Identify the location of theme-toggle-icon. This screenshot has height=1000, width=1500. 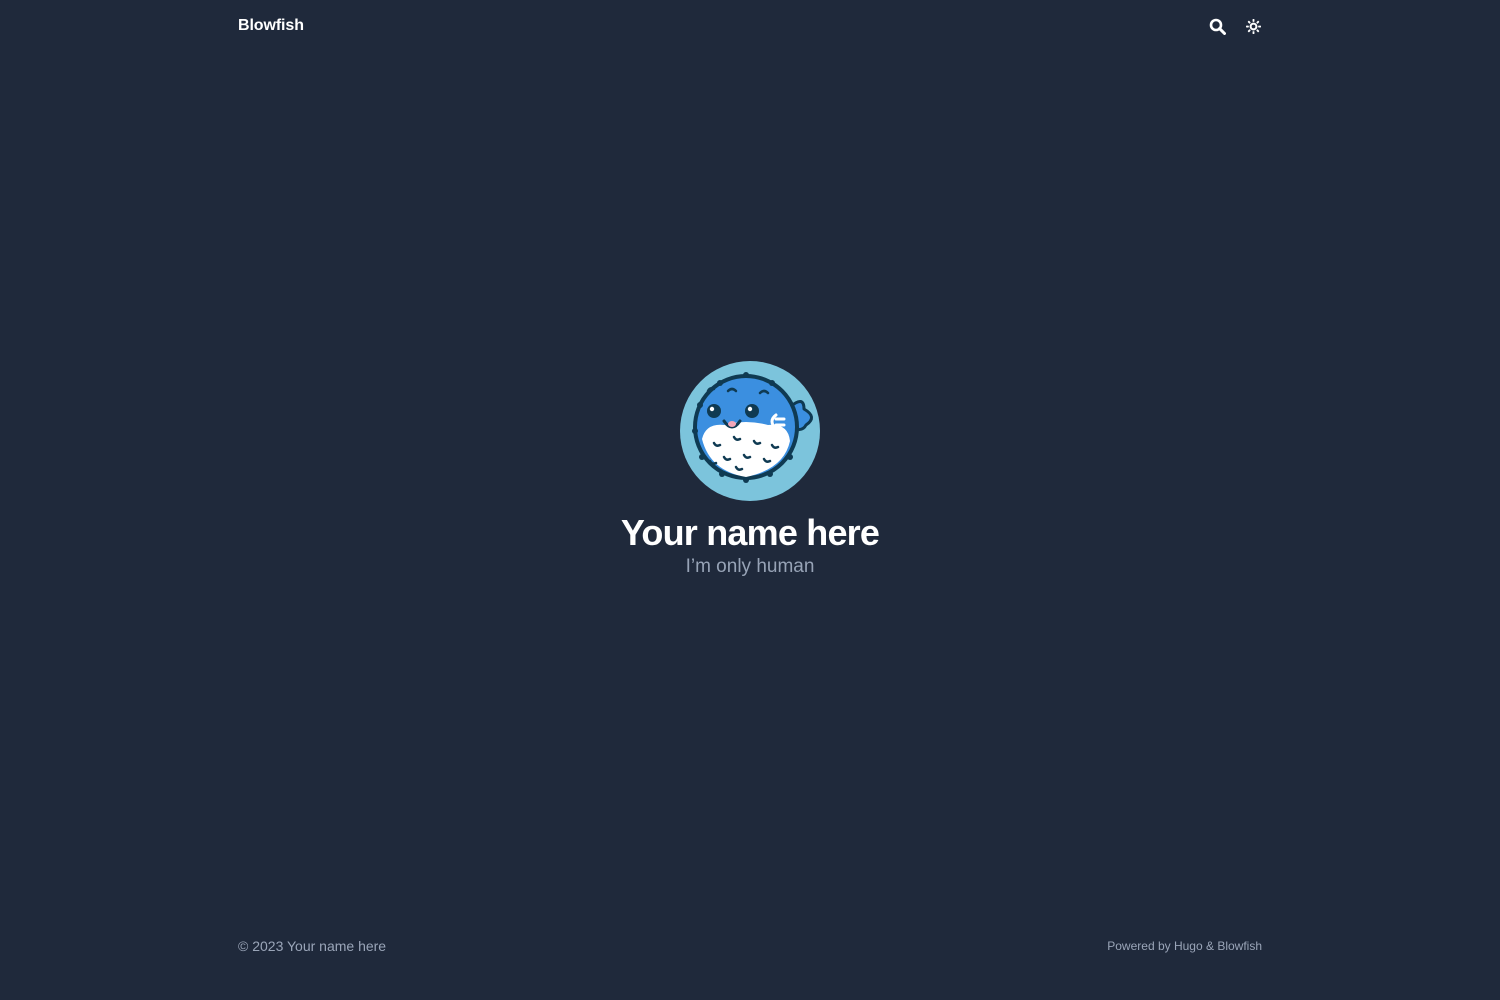
(1253, 26).